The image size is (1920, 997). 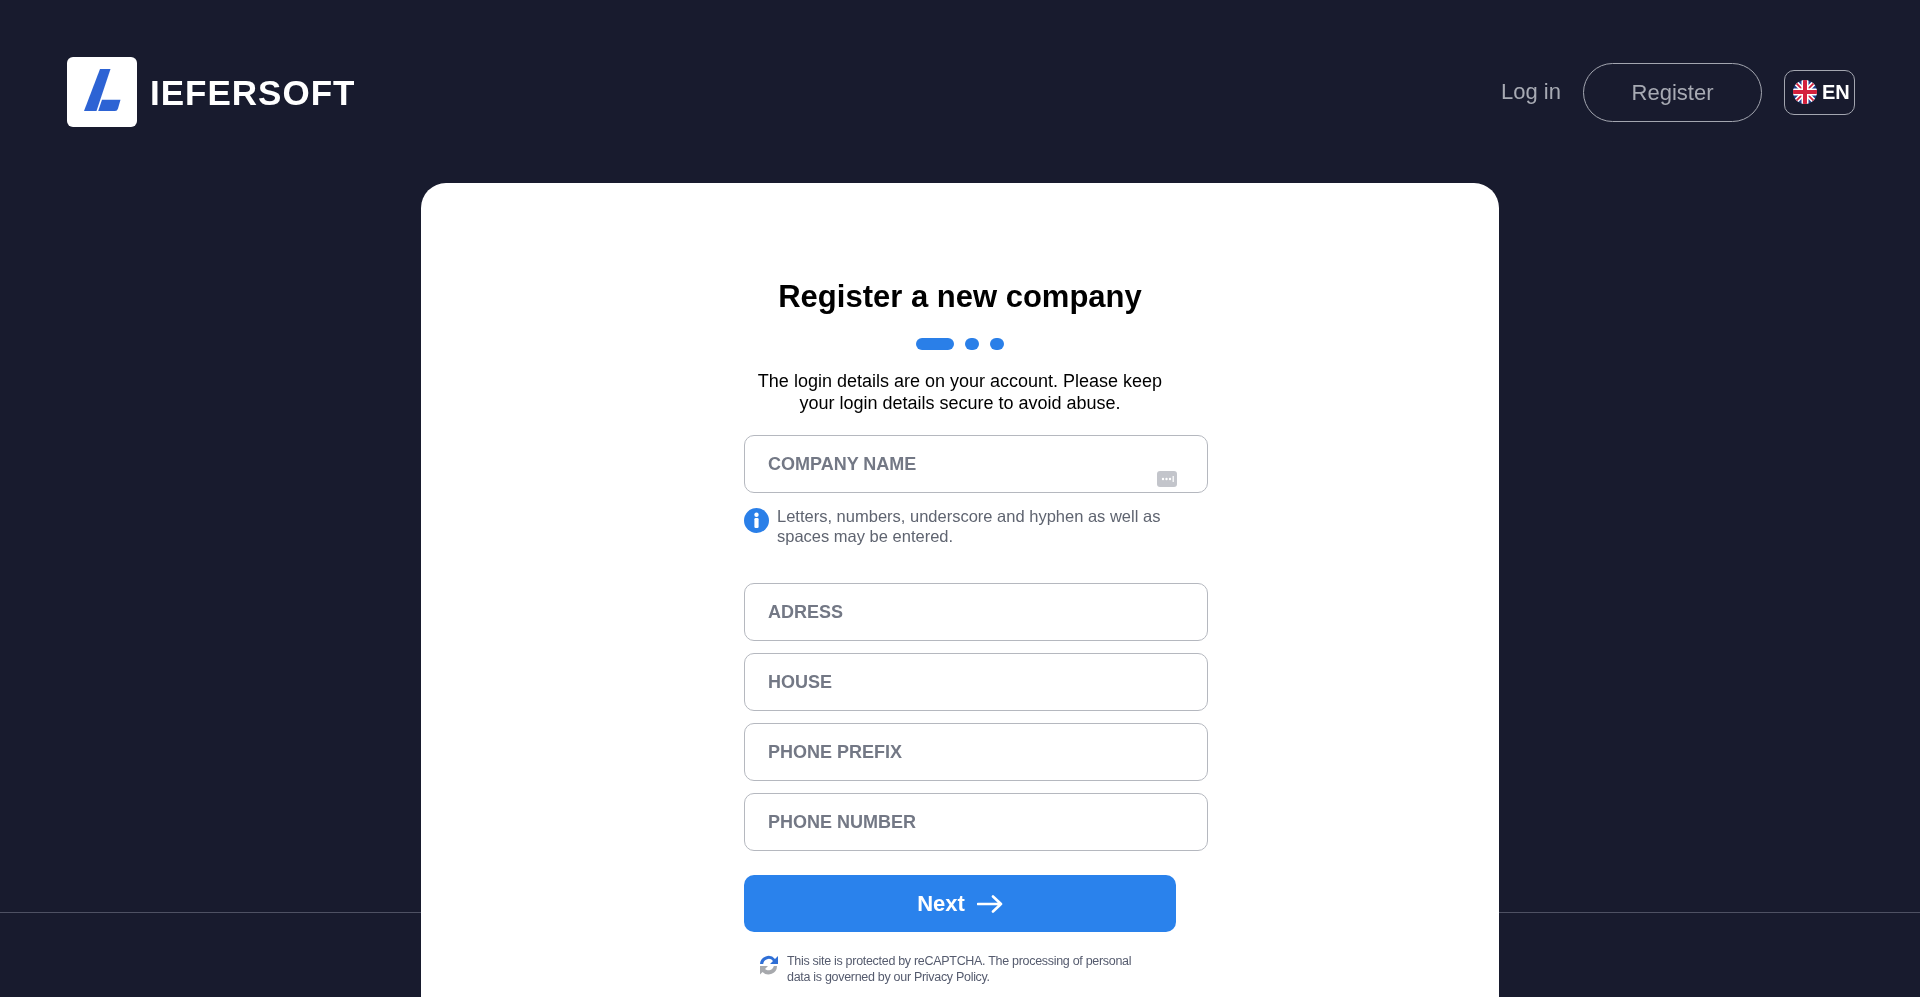 What do you see at coordinates (768, 964) in the screenshot?
I see `recaptcha-icon` at bounding box center [768, 964].